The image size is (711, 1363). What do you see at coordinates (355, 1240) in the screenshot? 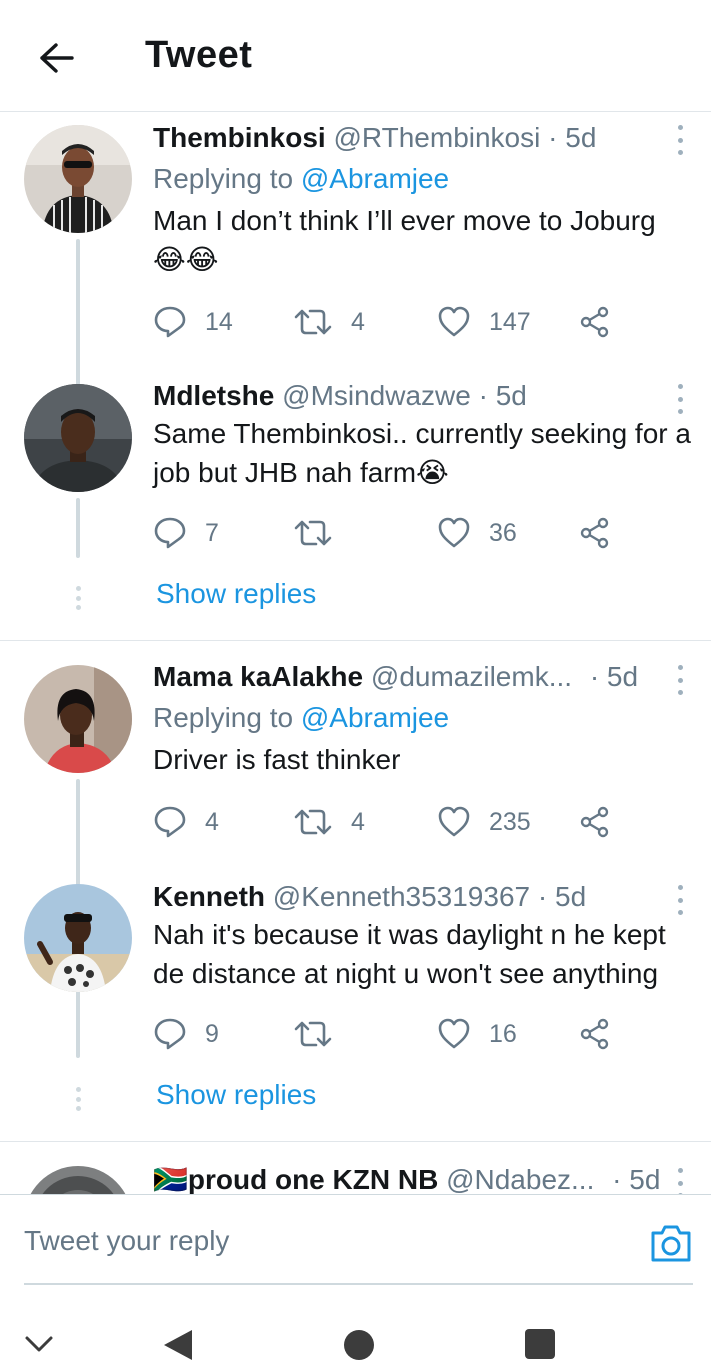
I see `reply-composer: Tweet your reply` at bounding box center [355, 1240].